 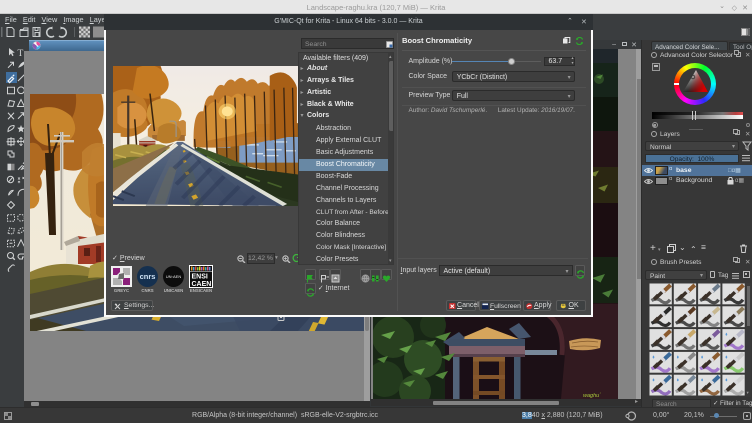 What do you see at coordinates (200, 277) in the screenshot?
I see `svg-text: ENSI` at bounding box center [200, 277].